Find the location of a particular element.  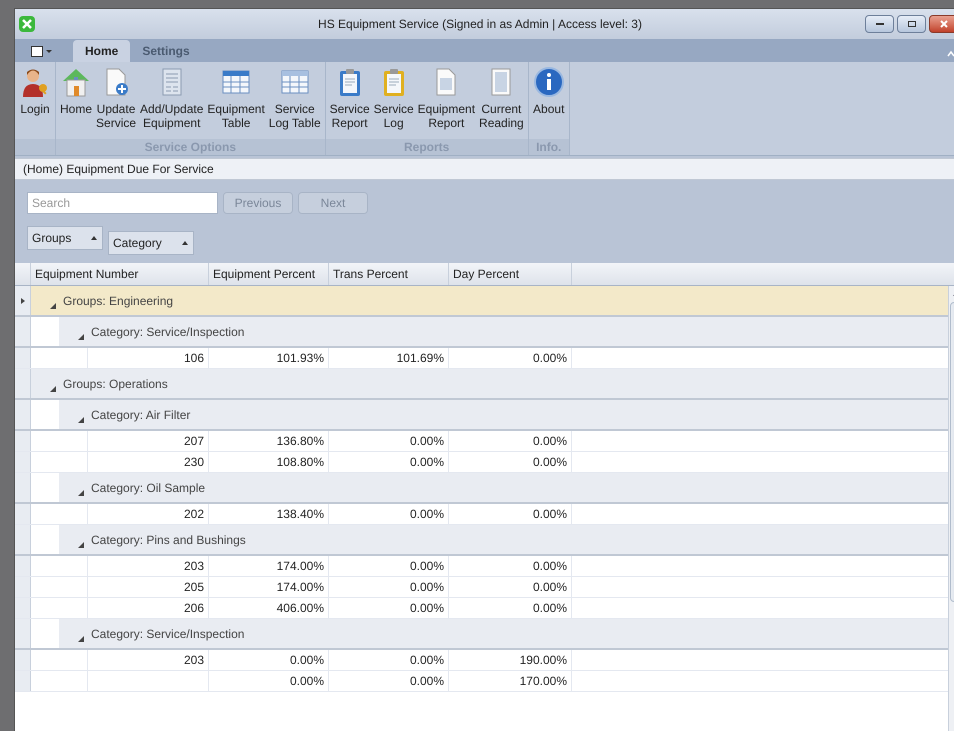

column-header: Equipment Percent is located at coordinates (269, 274).